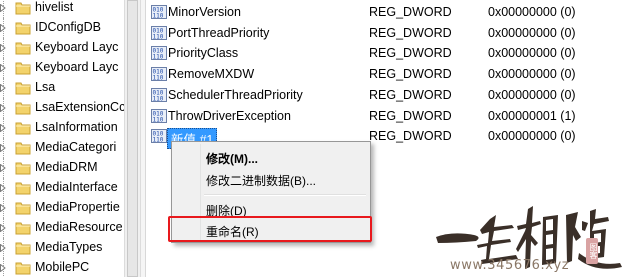  What do you see at coordinates (62, 108) in the screenshot?
I see `tree-item: LsaExtensionCc` at bounding box center [62, 108].